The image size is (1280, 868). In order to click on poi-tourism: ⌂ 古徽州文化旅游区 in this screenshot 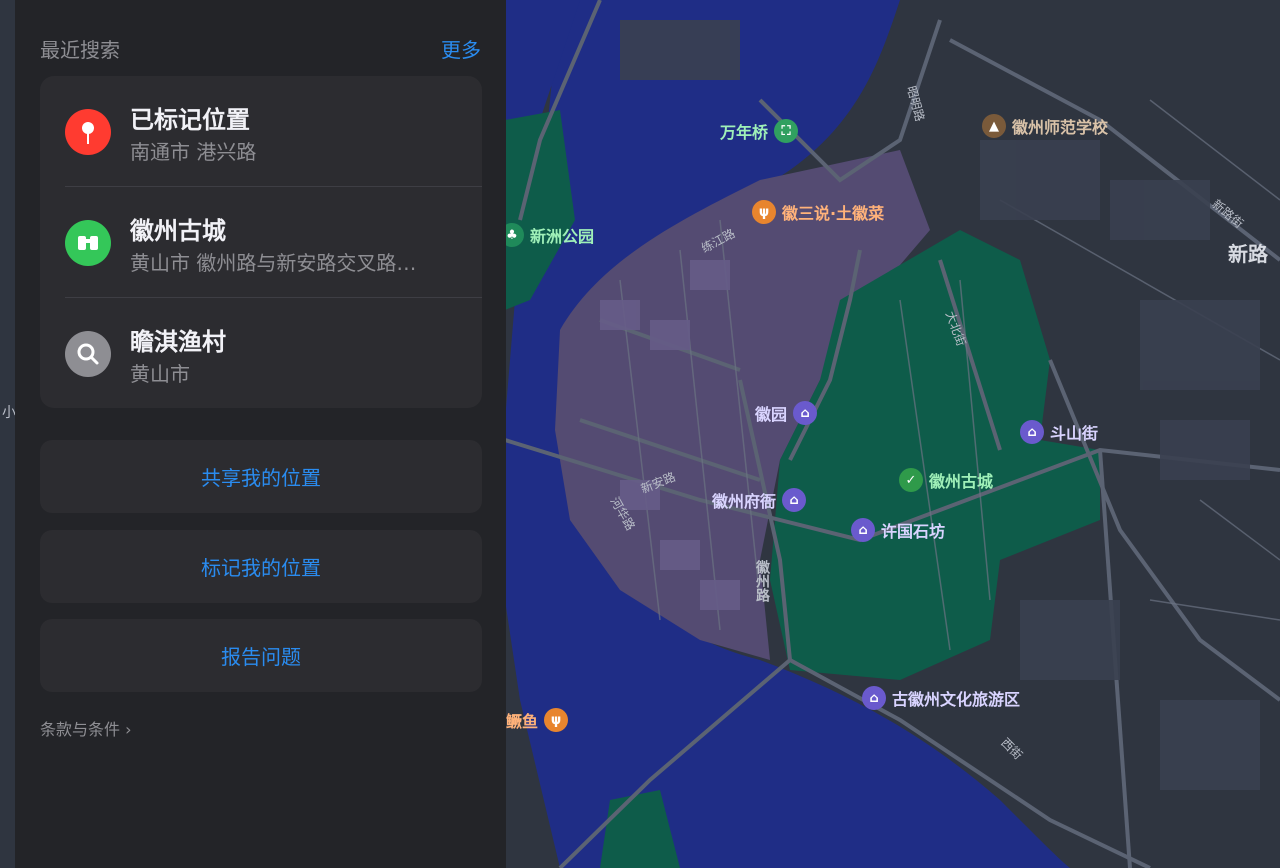, I will do `click(941, 698)`.